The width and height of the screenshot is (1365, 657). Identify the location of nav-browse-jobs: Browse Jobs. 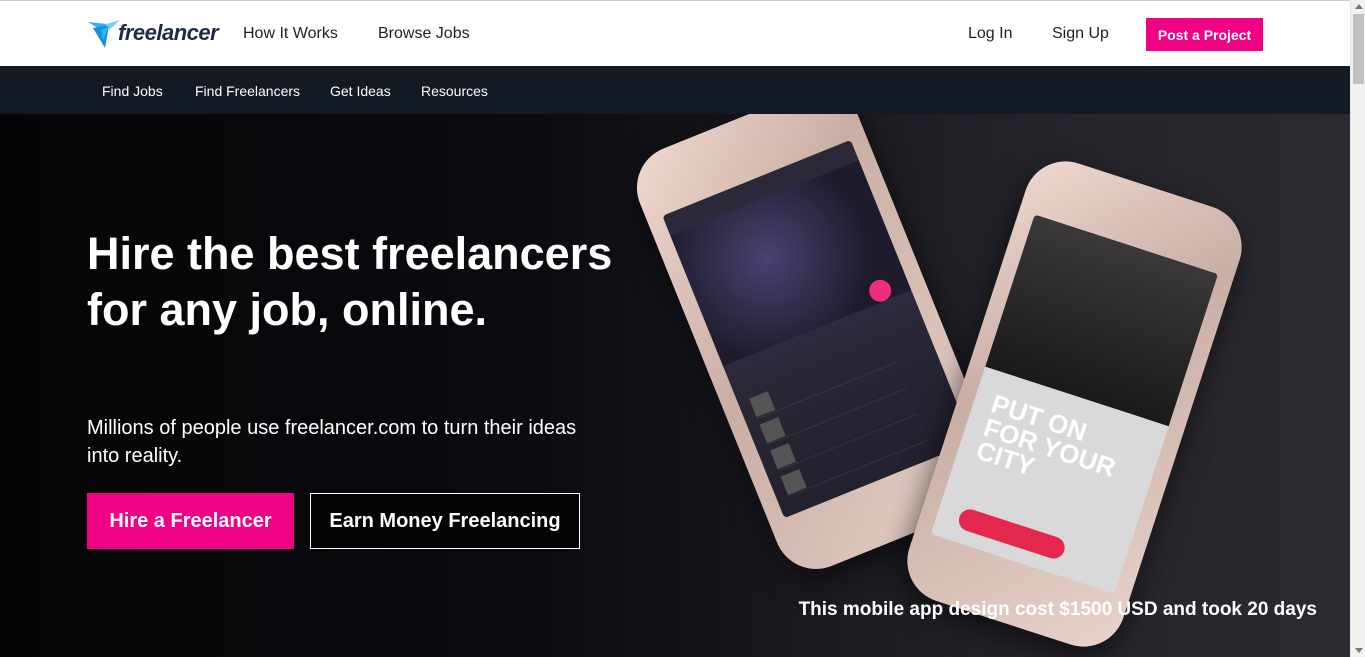
(424, 34).